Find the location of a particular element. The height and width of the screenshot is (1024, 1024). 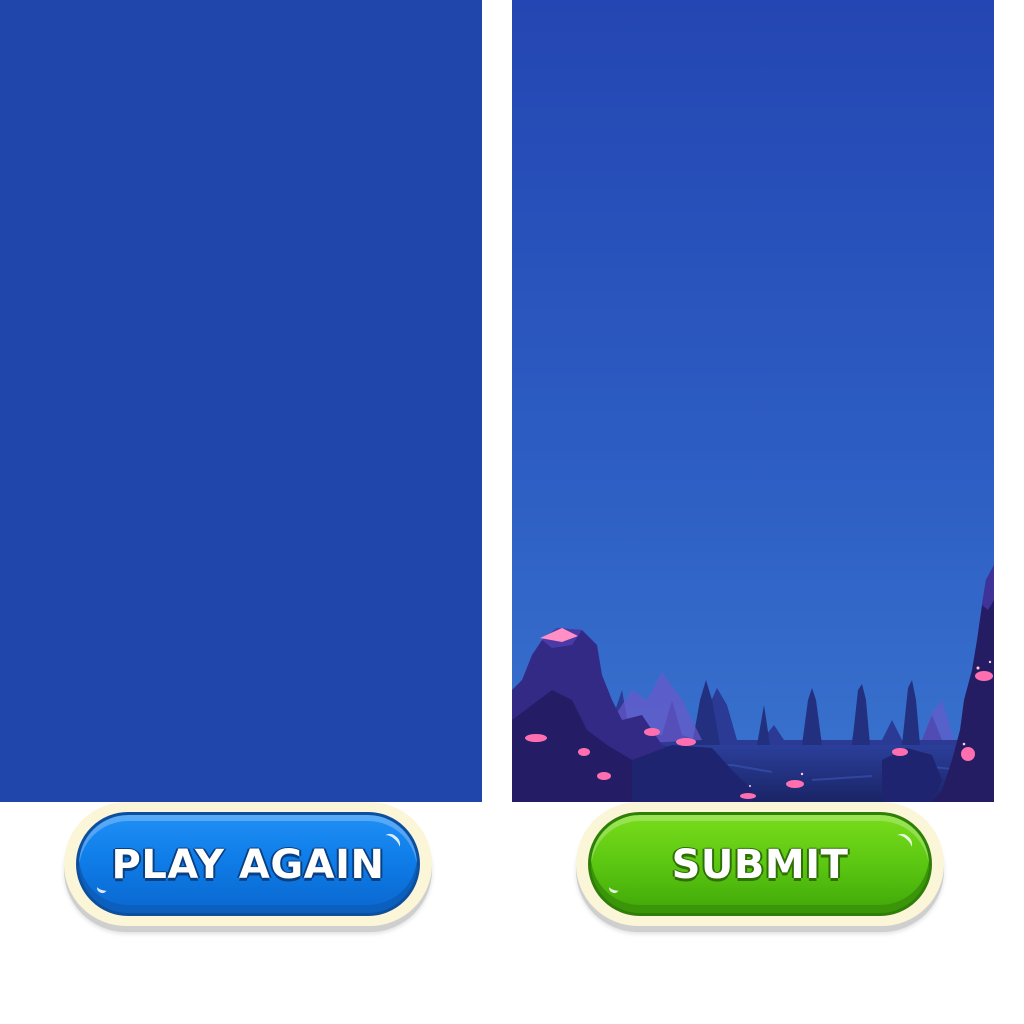

play-again-button: PLAY AGAIN is located at coordinates (248, 864).